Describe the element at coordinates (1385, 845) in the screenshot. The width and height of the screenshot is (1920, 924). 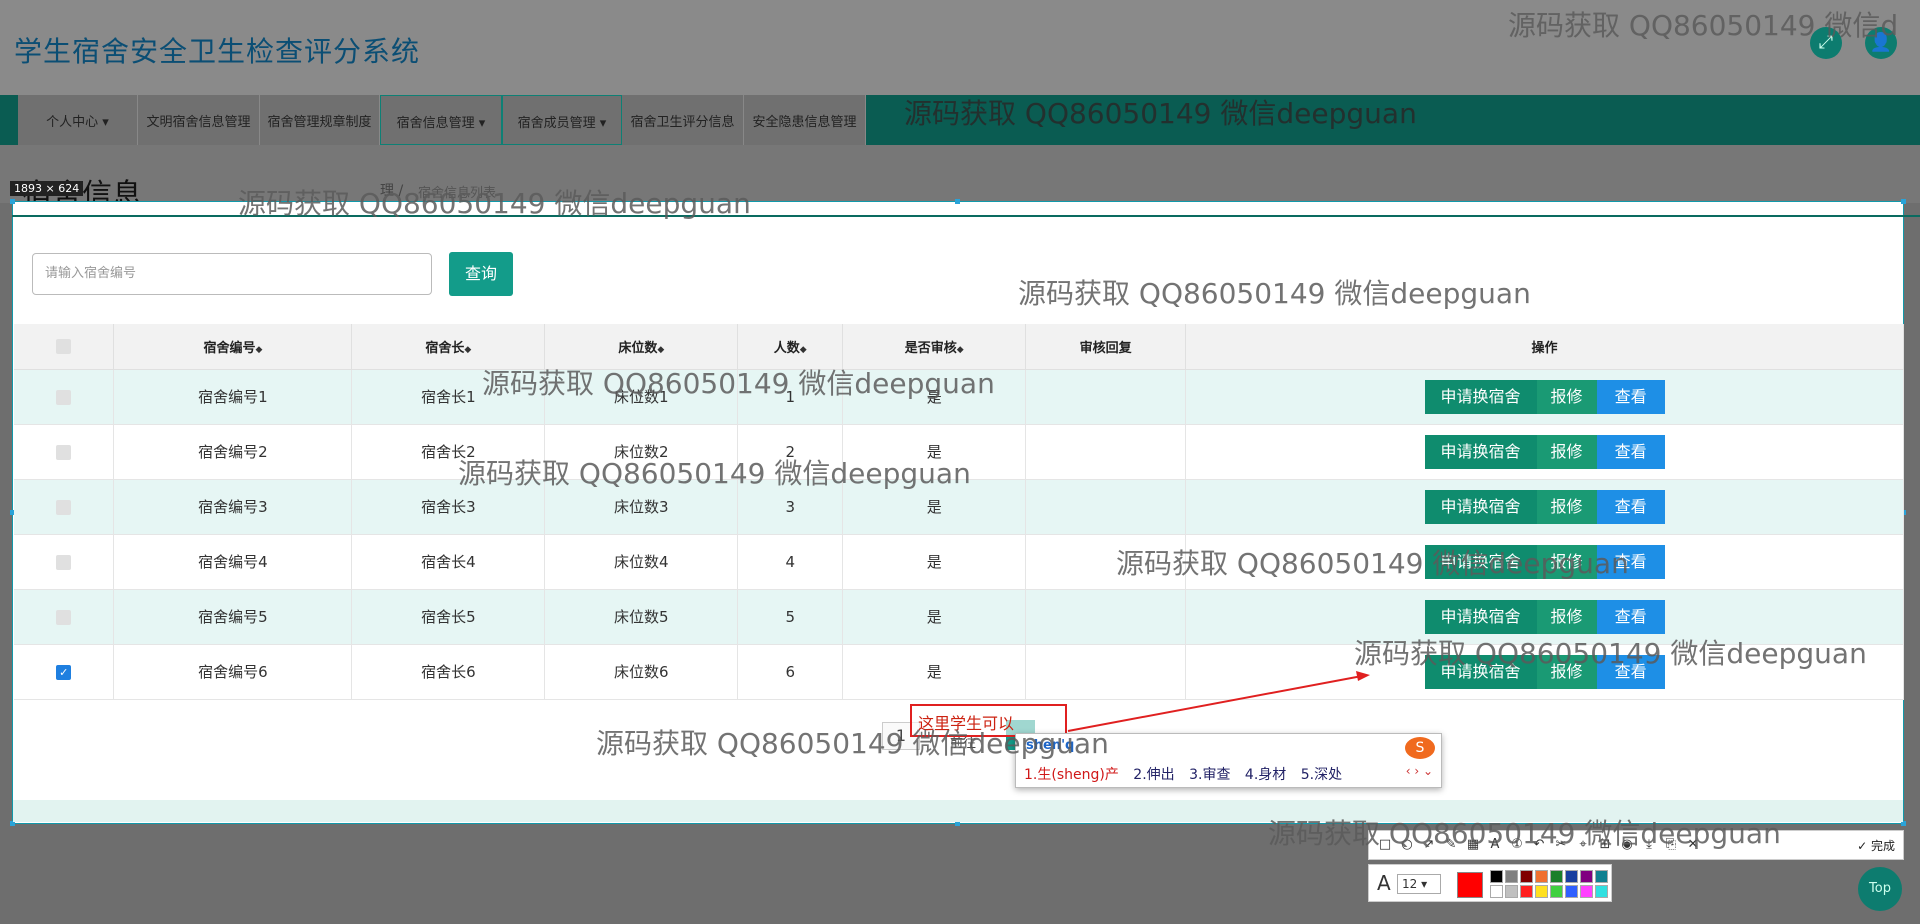
I see `rectangle-icon: □` at that location.